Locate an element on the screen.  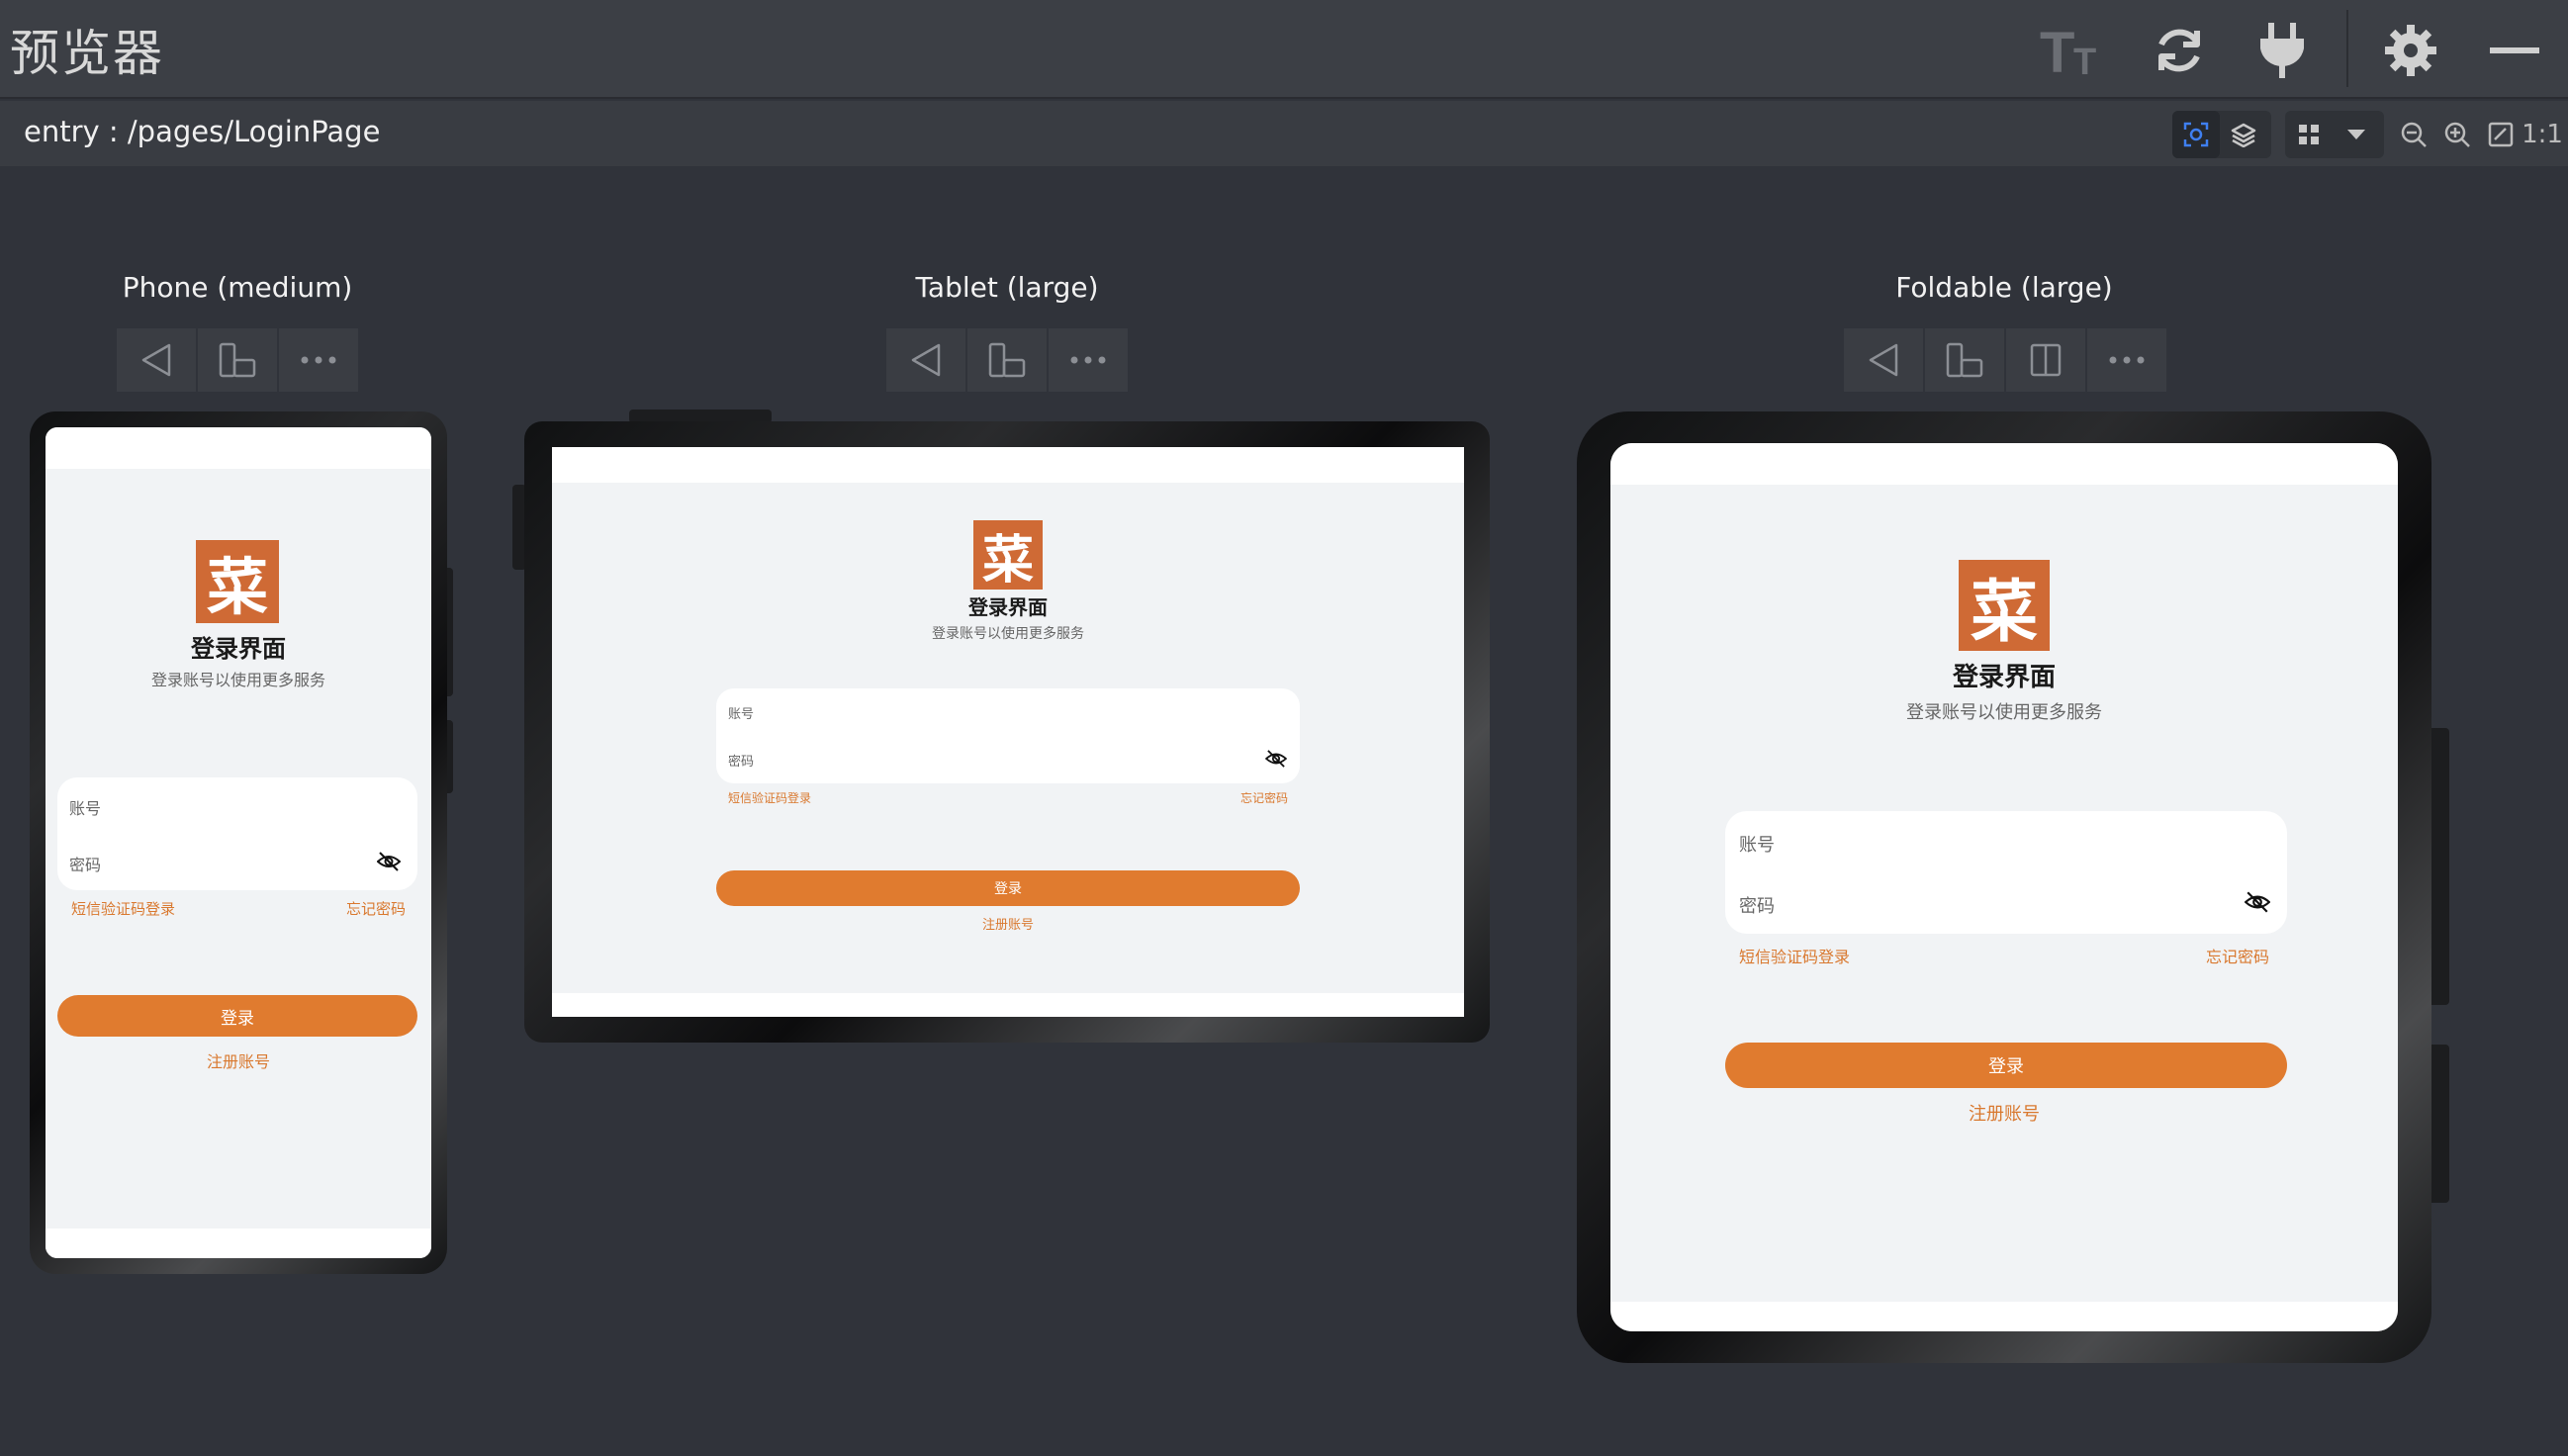
foldable-toolbar is located at coordinates (2006, 360).